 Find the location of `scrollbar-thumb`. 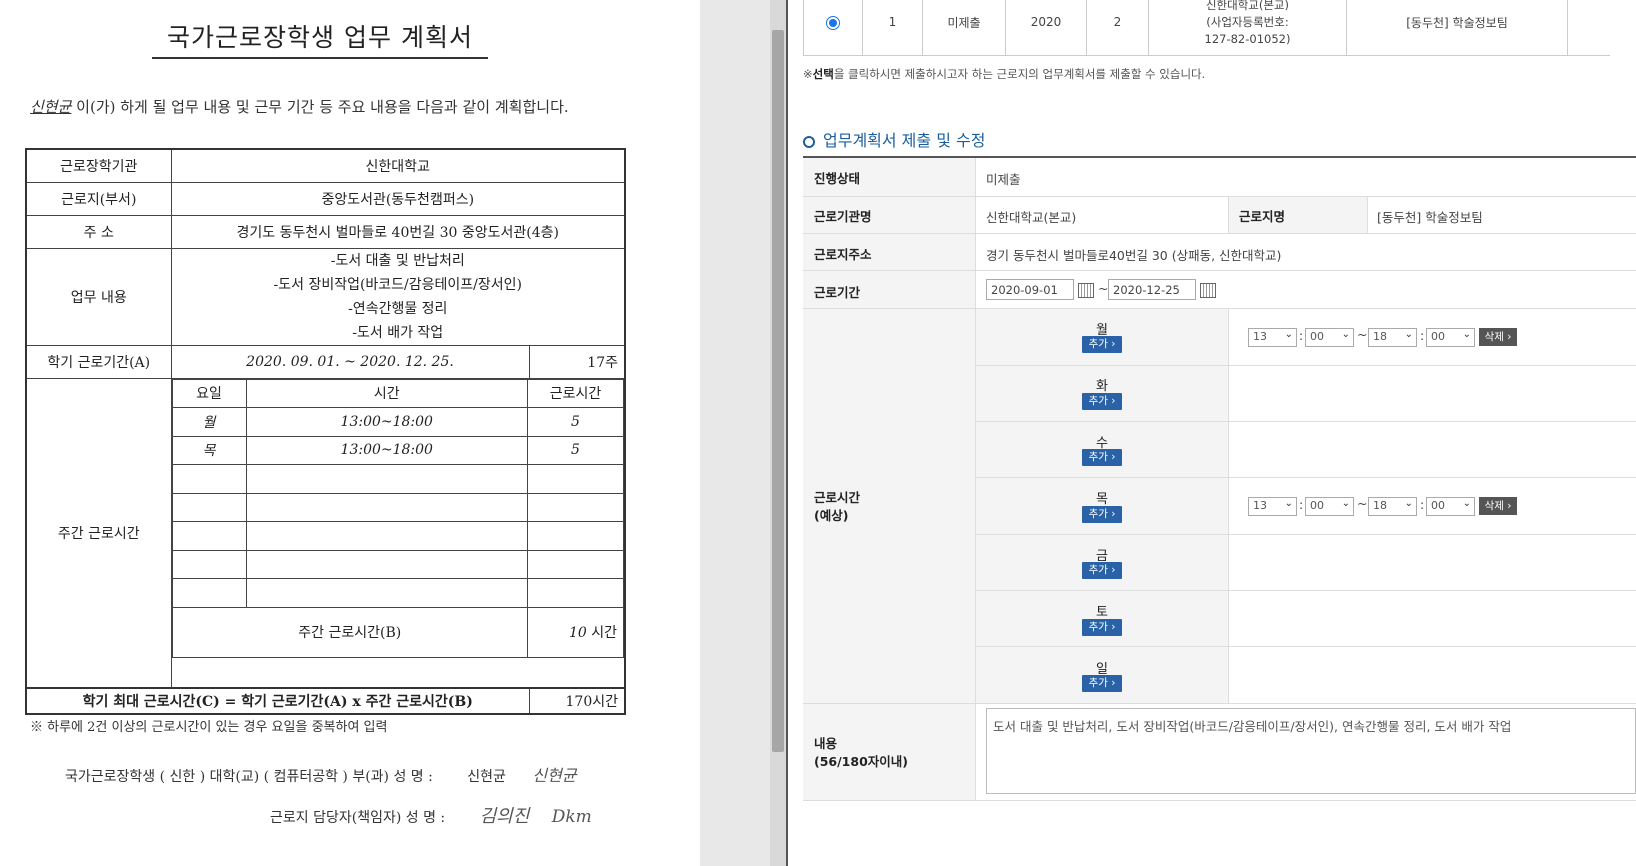

scrollbar-thumb is located at coordinates (778, 391).